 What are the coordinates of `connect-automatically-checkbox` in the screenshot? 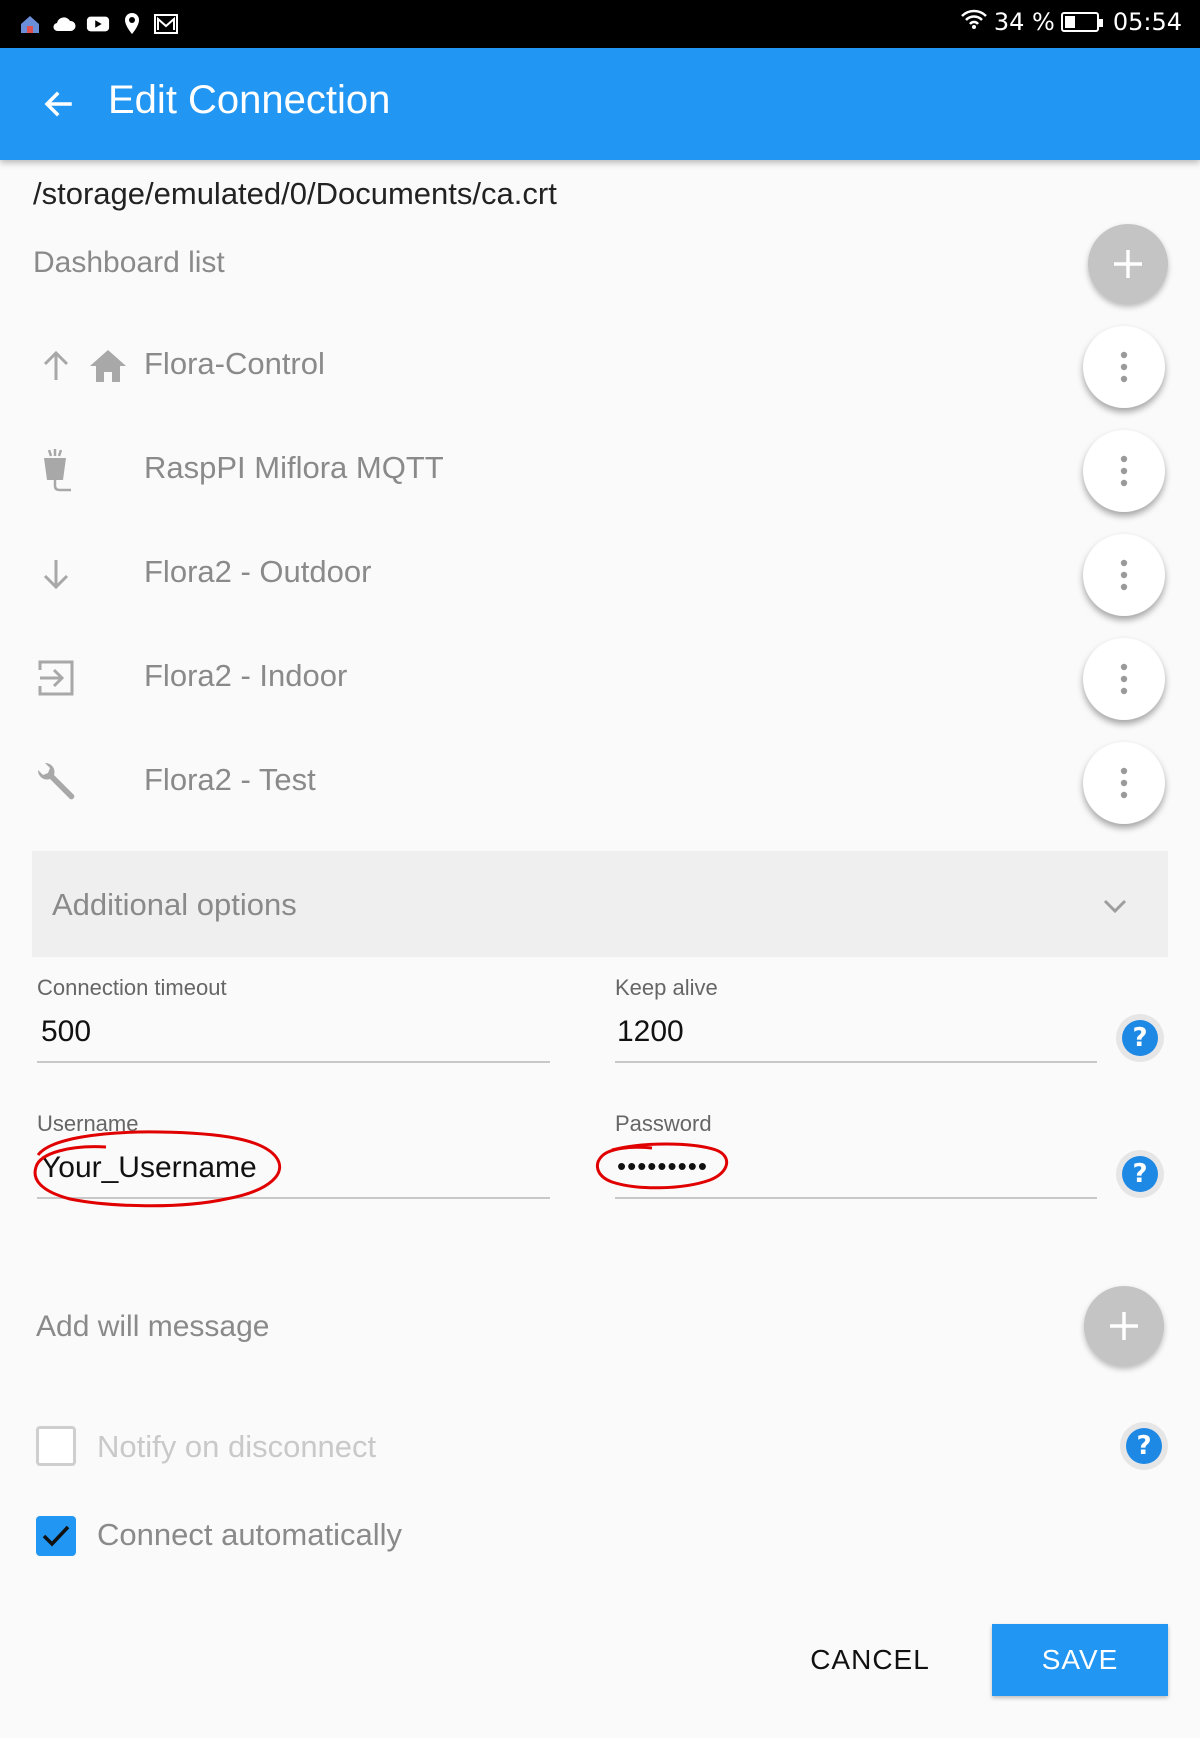 It's located at (56, 1536).